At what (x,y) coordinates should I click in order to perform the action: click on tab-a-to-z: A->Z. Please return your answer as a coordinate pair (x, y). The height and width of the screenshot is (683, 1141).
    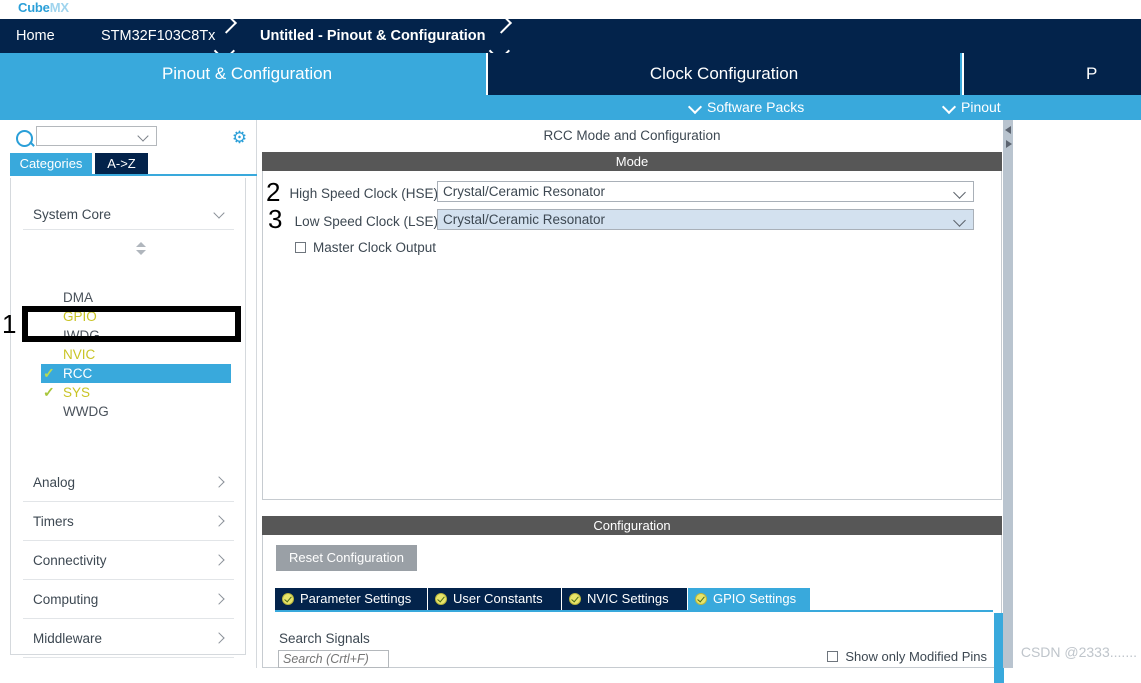
    Looking at the image, I should click on (121, 163).